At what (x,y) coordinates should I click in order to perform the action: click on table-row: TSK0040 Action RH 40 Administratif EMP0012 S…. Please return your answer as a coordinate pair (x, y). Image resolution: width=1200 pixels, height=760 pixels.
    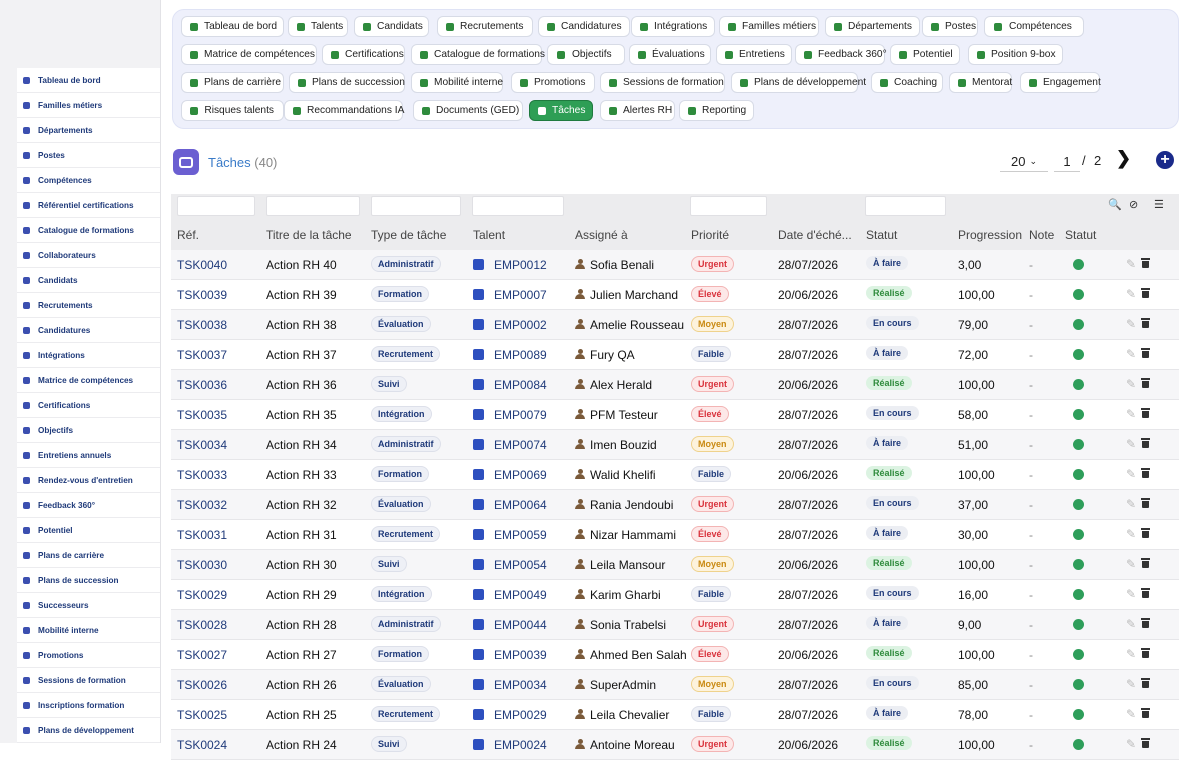
    Looking at the image, I should click on (675, 265).